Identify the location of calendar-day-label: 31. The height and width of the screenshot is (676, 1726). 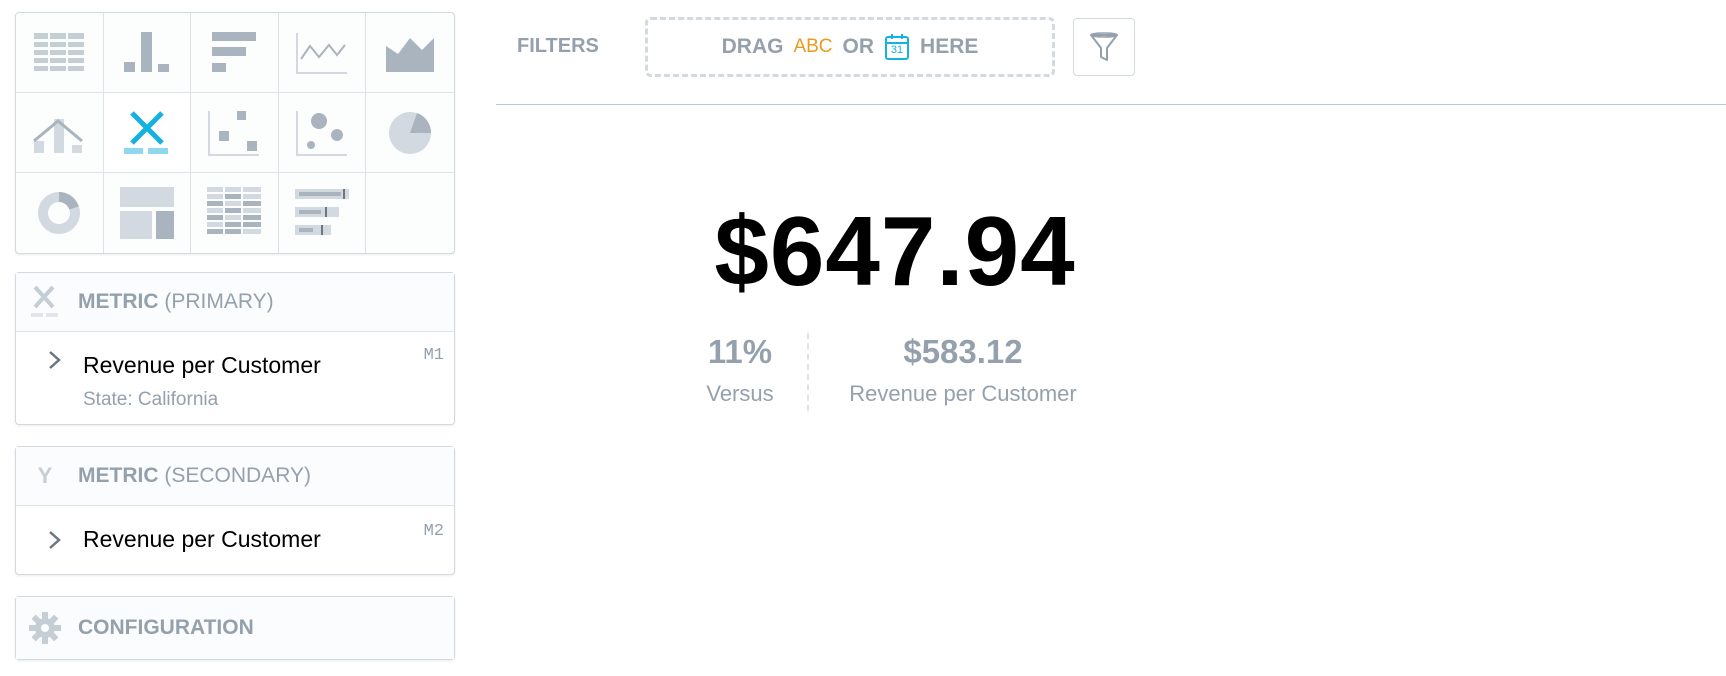
(897, 50).